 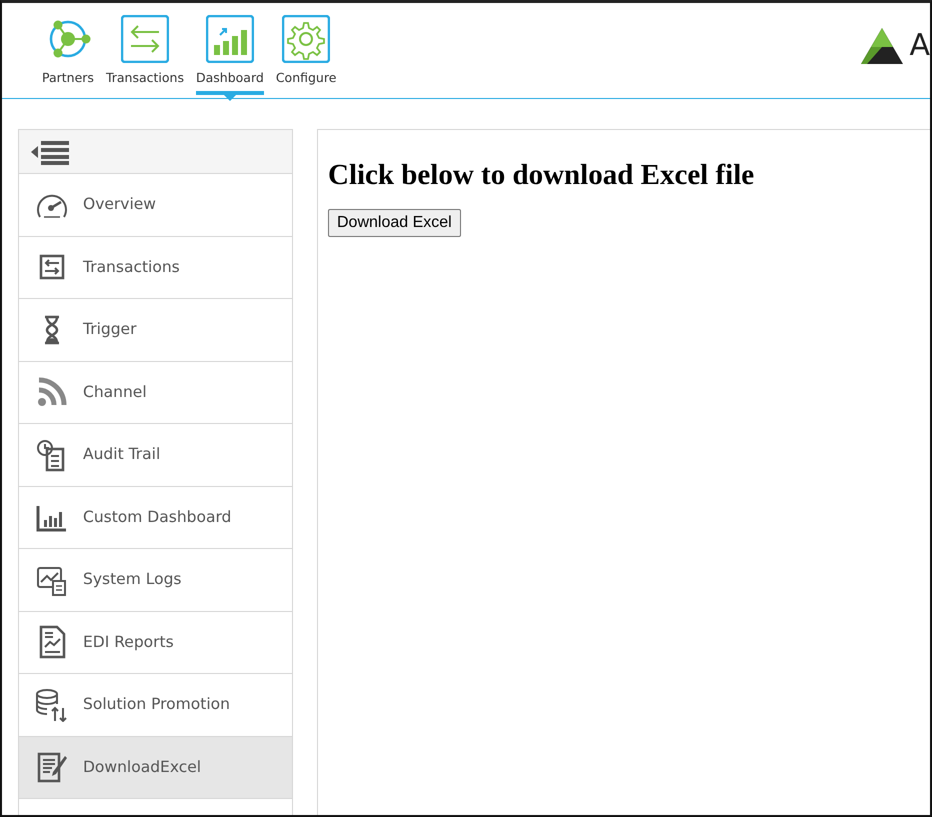 What do you see at coordinates (144, 39) in the screenshot?
I see `transactions-icon` at bounding box center [144, 39].